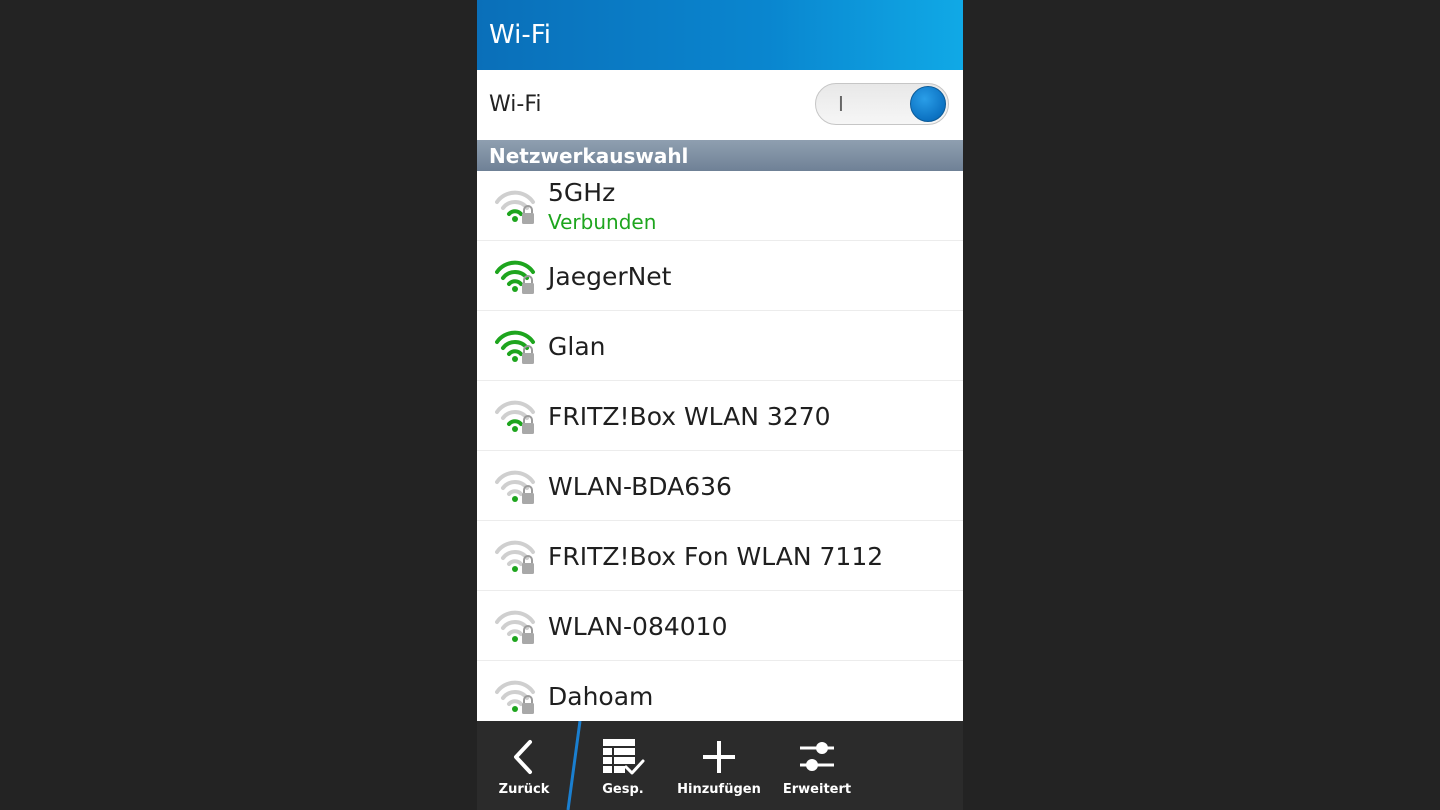 The image size is (1440, 810). What do you see at coordinates (640, 486) in the screenshot?
I see `network-name: WLAN-BDA636` at bounding box center [640, 486].